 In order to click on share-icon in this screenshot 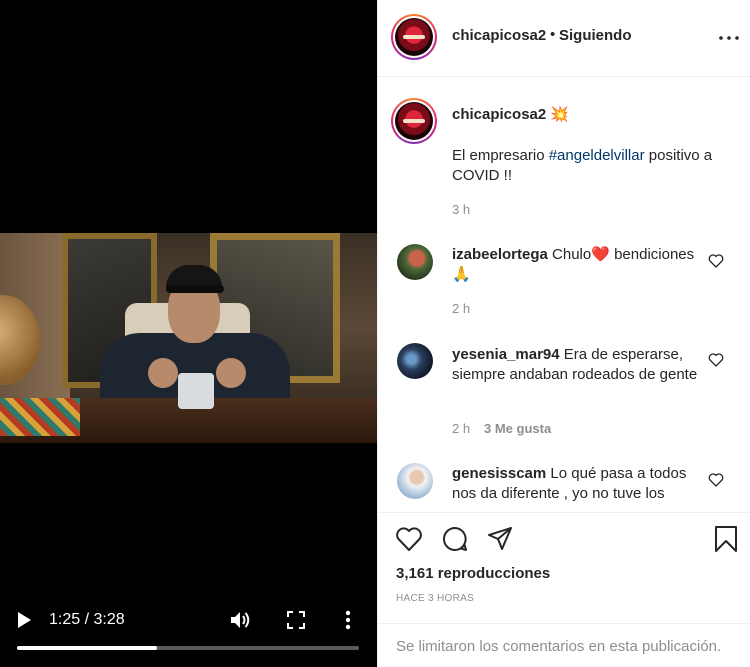, I will do `click(500, 539)`.